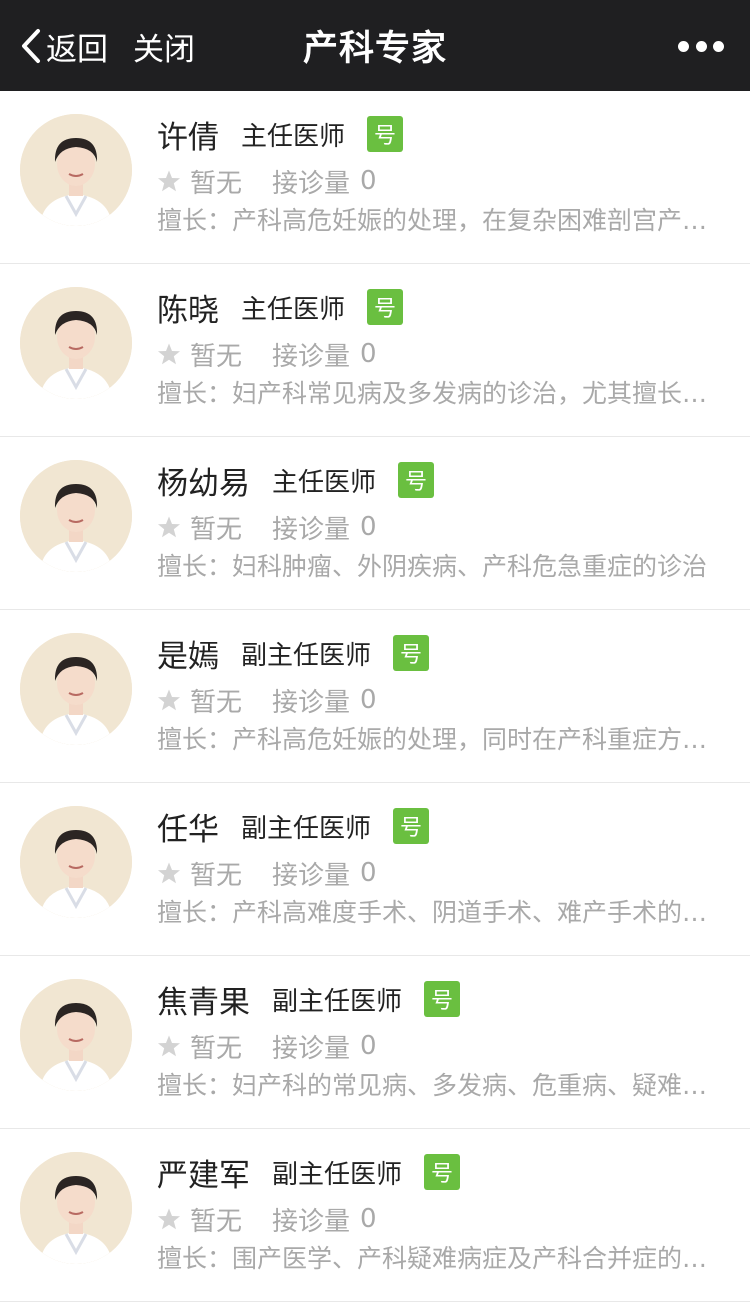  I want to click on doctor-name: 严建军, so click(203, 1175).